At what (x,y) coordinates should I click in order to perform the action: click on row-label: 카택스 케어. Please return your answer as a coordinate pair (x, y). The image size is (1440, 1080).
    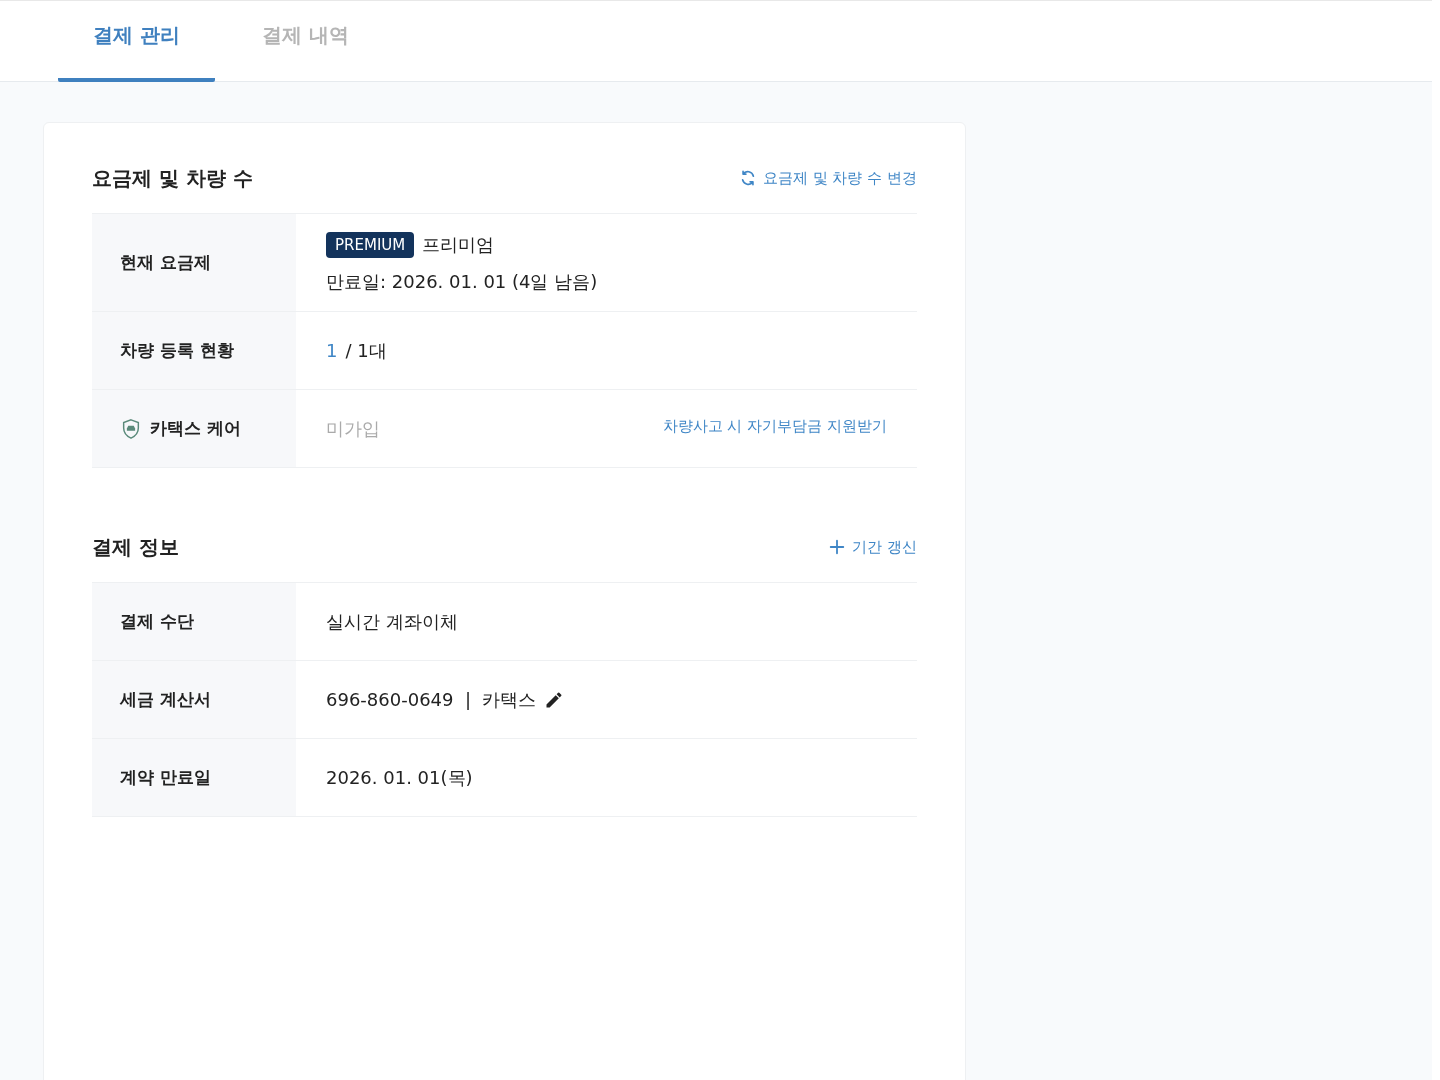
    Looking at the image, I should click on (195, 428).